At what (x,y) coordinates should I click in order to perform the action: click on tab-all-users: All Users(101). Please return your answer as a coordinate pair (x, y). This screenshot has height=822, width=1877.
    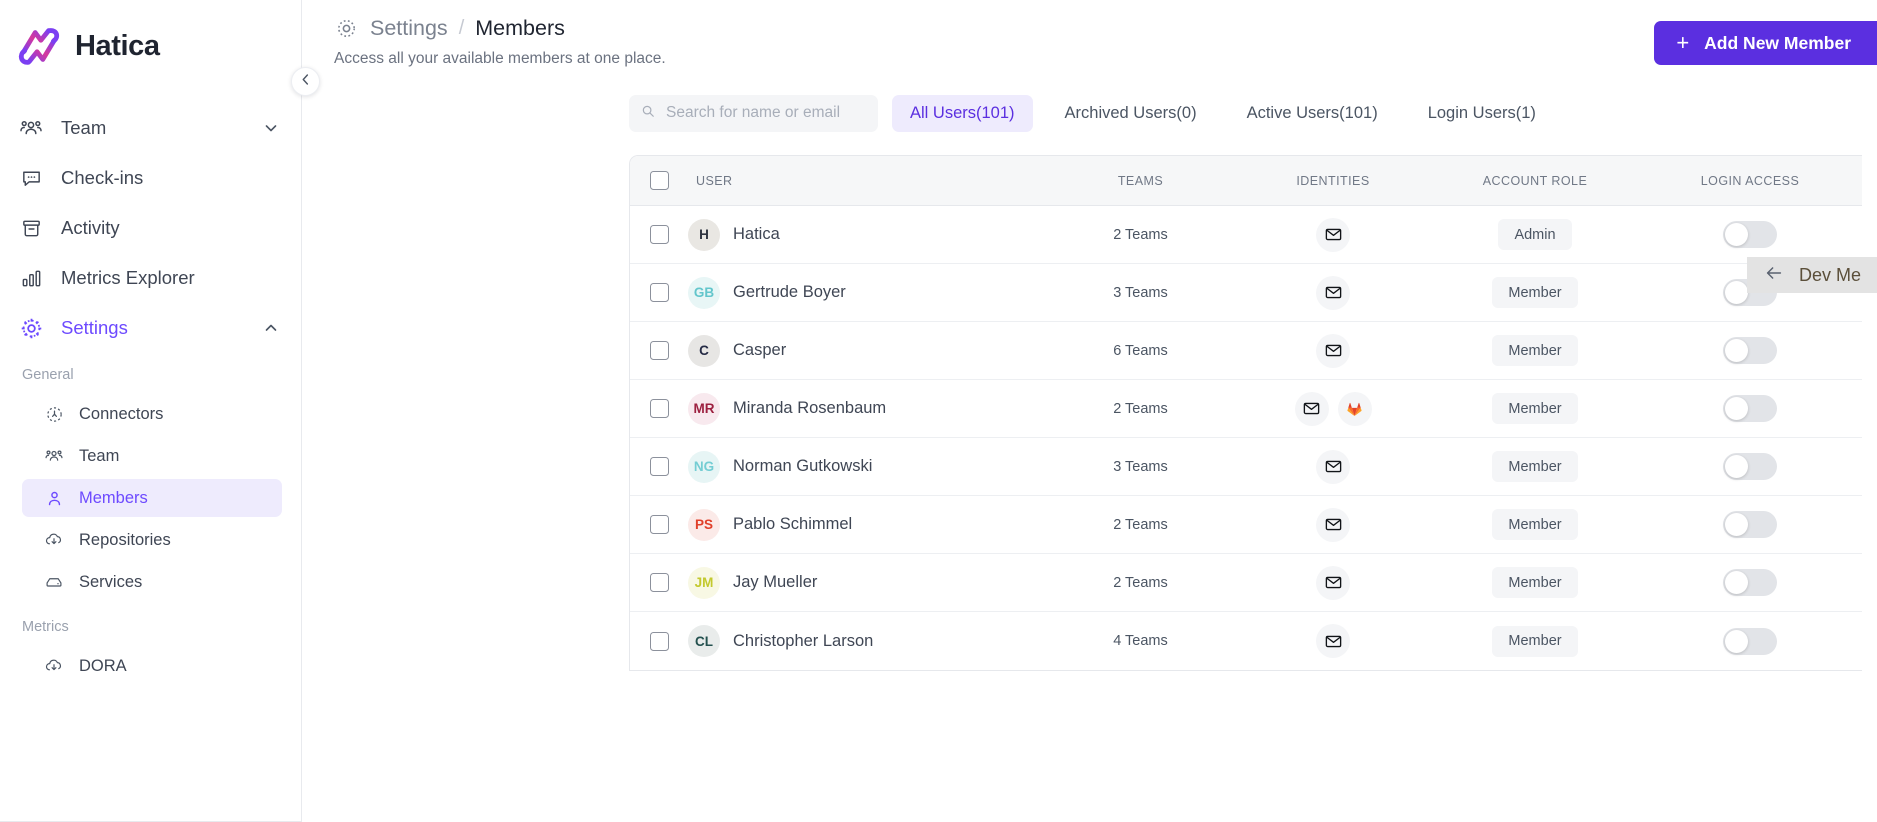
    Looking at the image, I should click on (962, 113).